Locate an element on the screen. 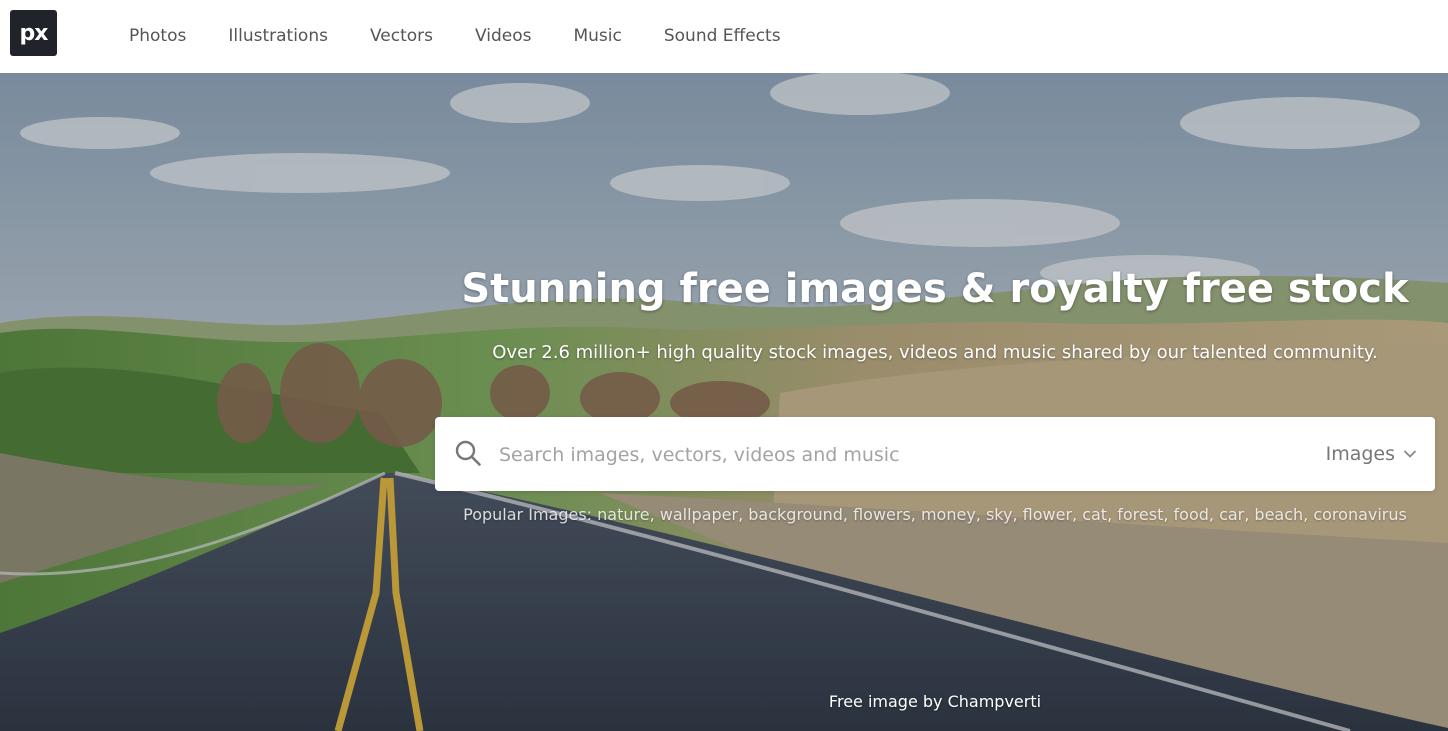 The image size is (1448, 731). popular-term: coronavirus is located at coordinates (1360, 514).